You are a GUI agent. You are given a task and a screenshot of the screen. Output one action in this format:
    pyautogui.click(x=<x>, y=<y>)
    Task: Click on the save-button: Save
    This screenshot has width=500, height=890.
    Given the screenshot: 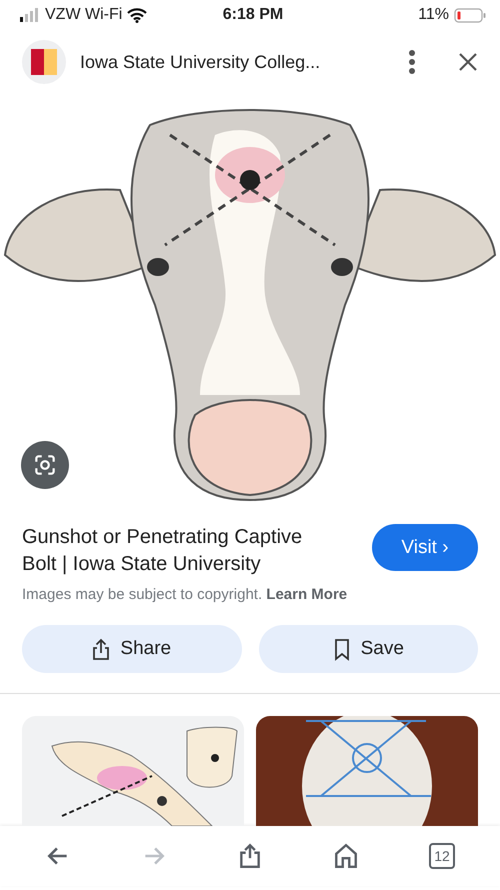 What is the action you would take?
    pyautogui.click(x=368, y=649)
    